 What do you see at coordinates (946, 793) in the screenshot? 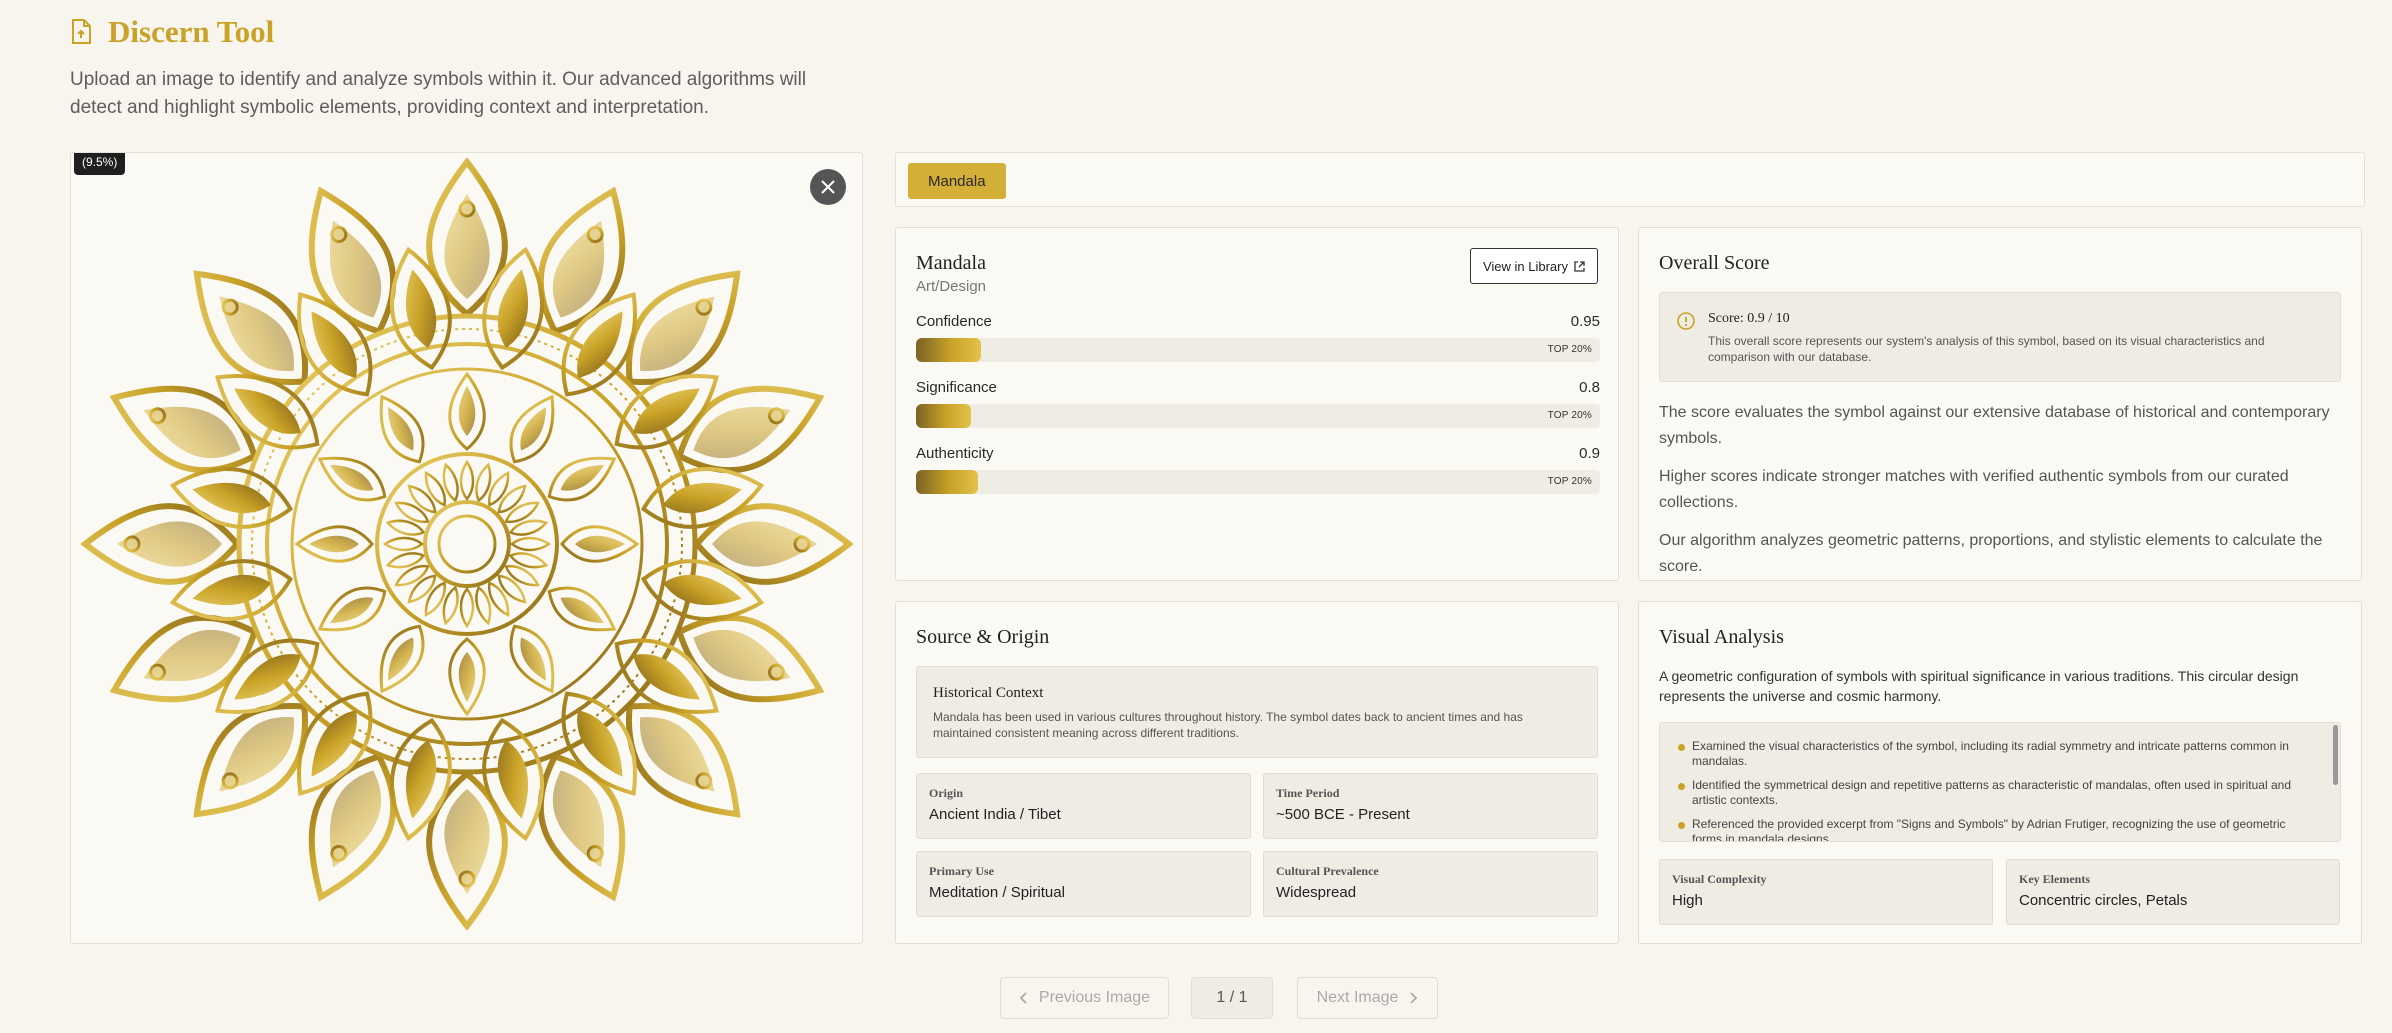
I see `field-label: Origin` at bounding box center [946, 793].